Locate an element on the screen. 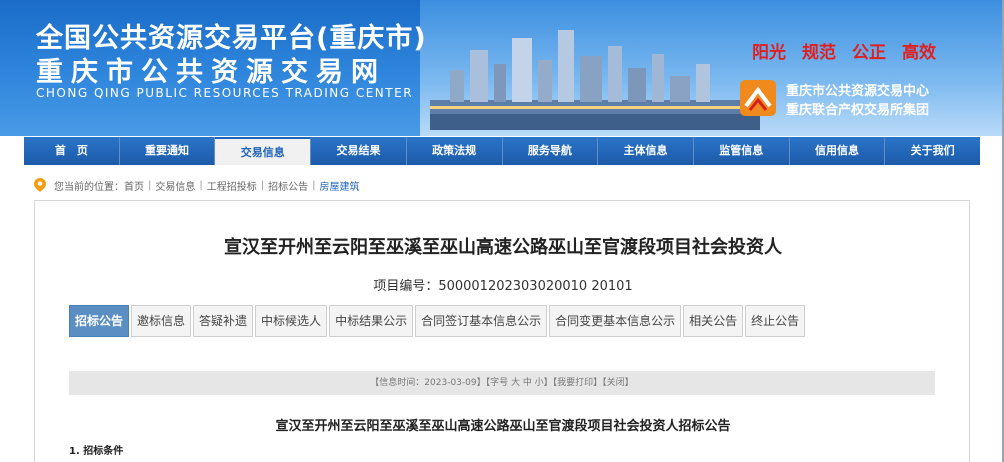 The width and height of the screenshot is (1004, 462). nav-item-entities: 主体信息 is located at coordinates (646, 151).